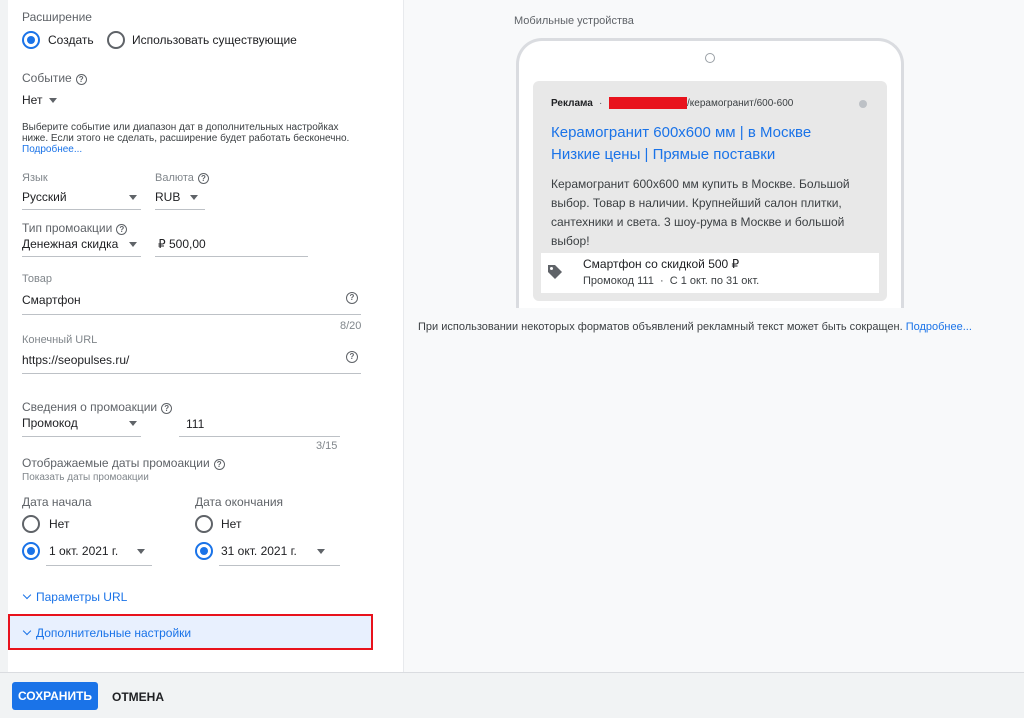 The image size is (1024, 718). Describe the element at coordinates (31, 551) in the screenshot. I see `start-date-custom-radio` at that location.